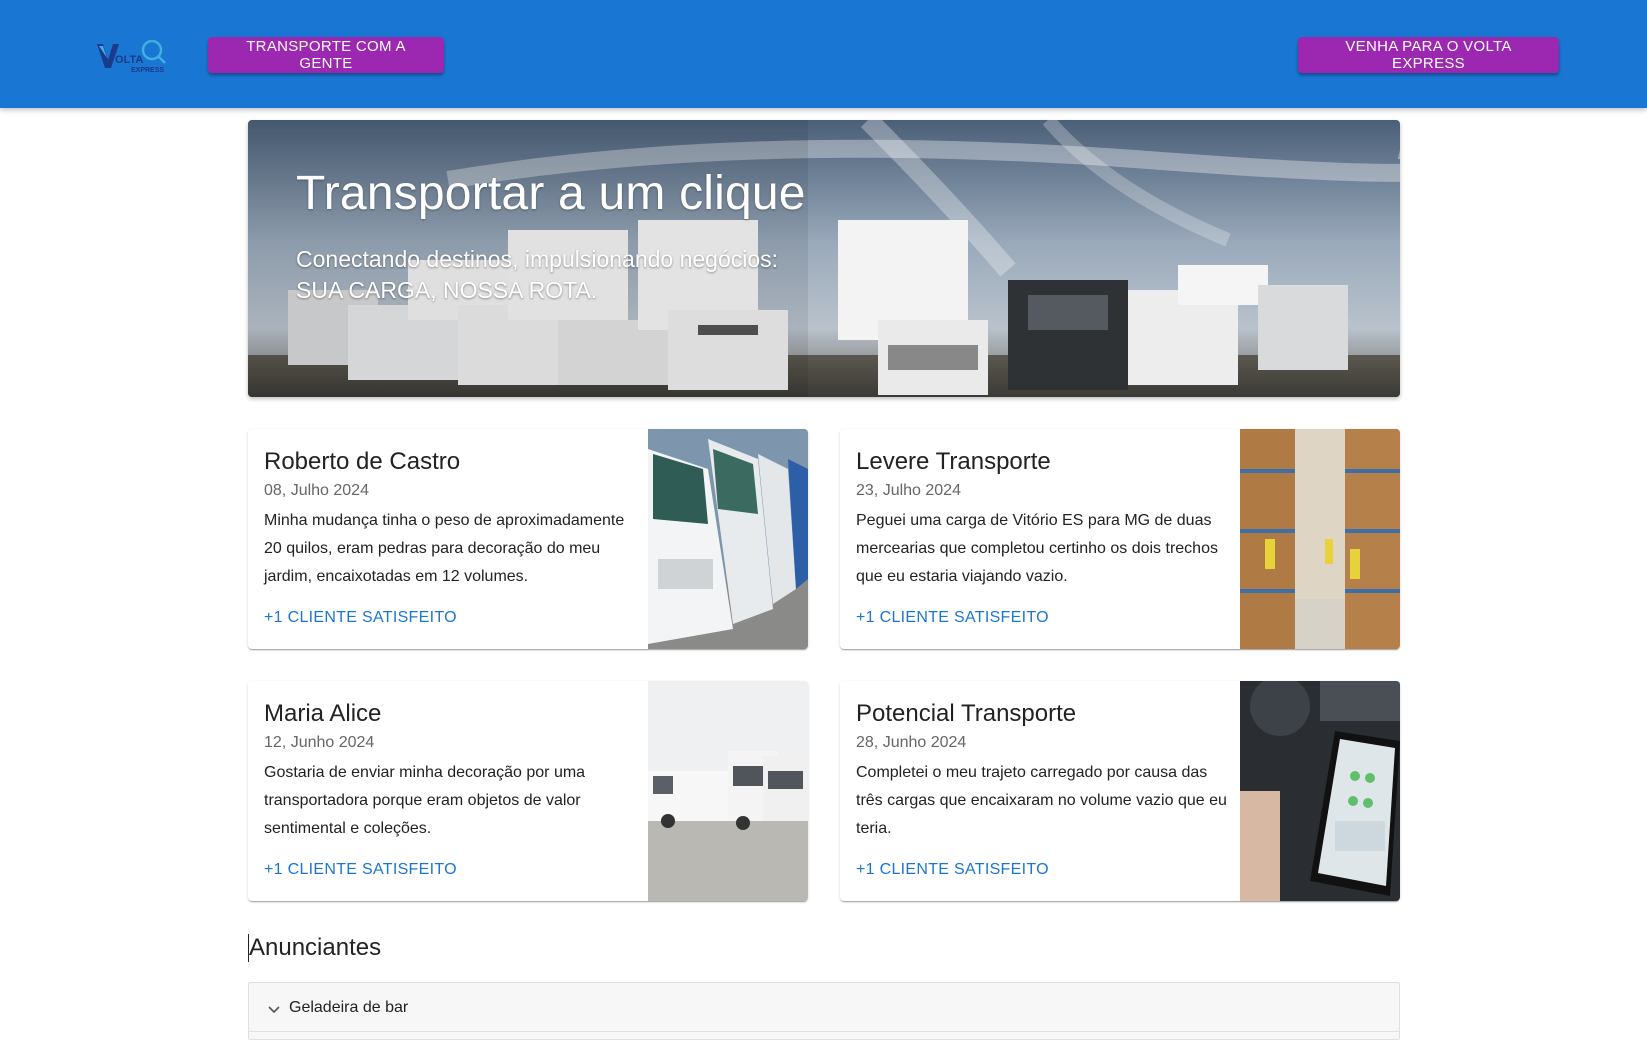 Image resolution: width=1647 pixels, height=1040 pixels. What do you see at coordinates (1320, 539) in the screenshot?
I see `warehouse-photo` at bounding box center [1320, 539].